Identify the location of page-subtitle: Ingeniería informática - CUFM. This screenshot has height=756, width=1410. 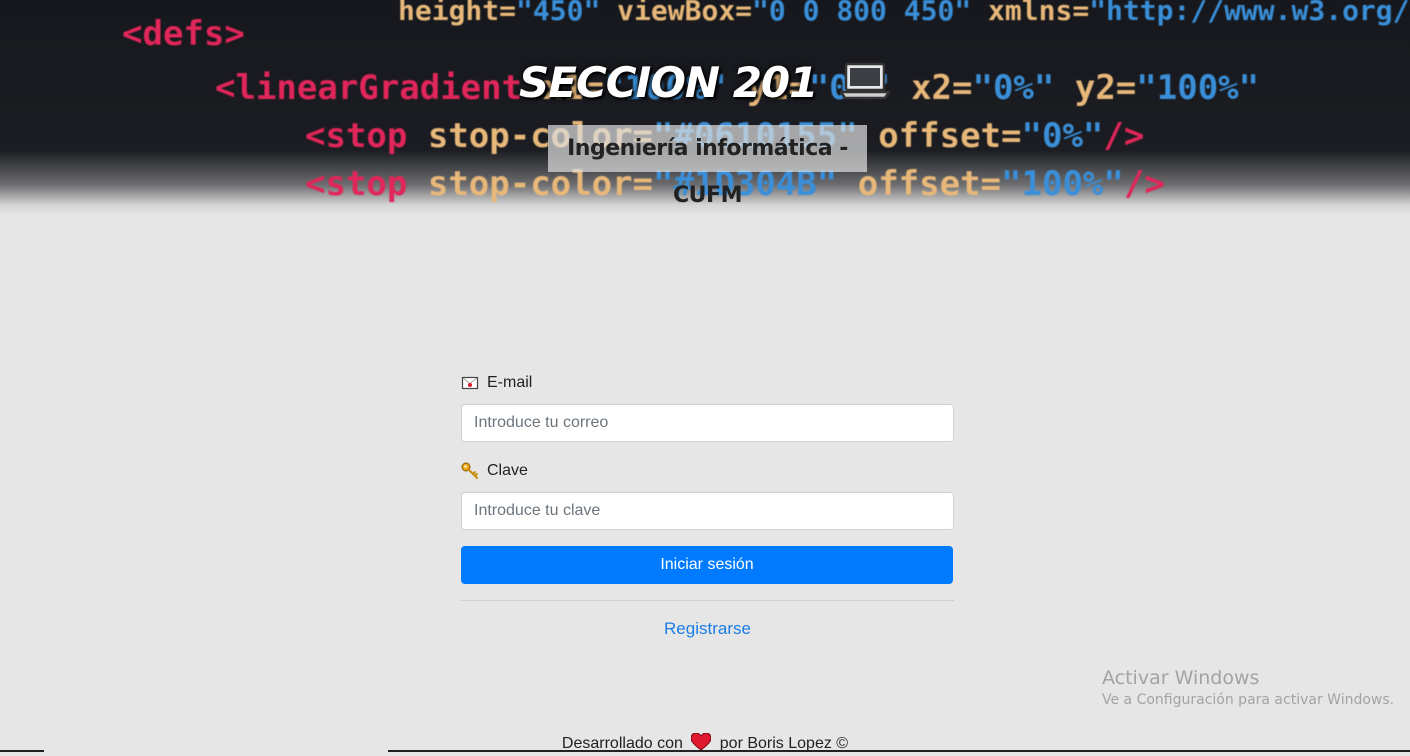
(707, 166).